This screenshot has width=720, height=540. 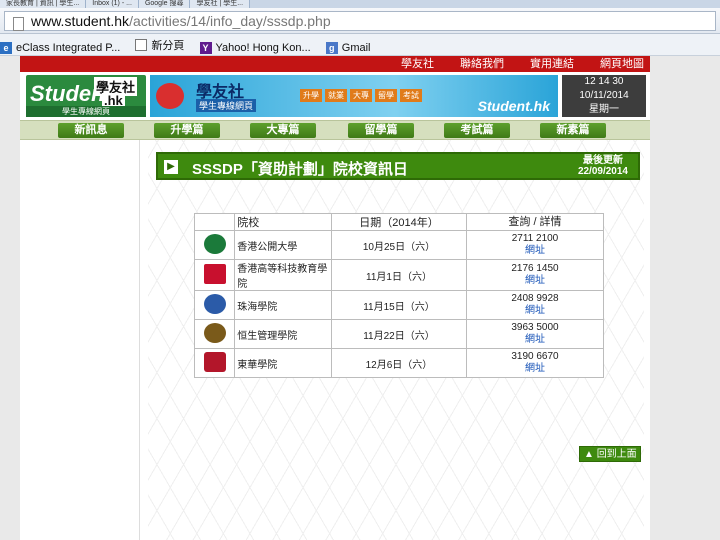 What do you see at coordinates (535, 238) in the screenshot?
I see `phone-number: 2711 2100` at bounding box center [535, 238].